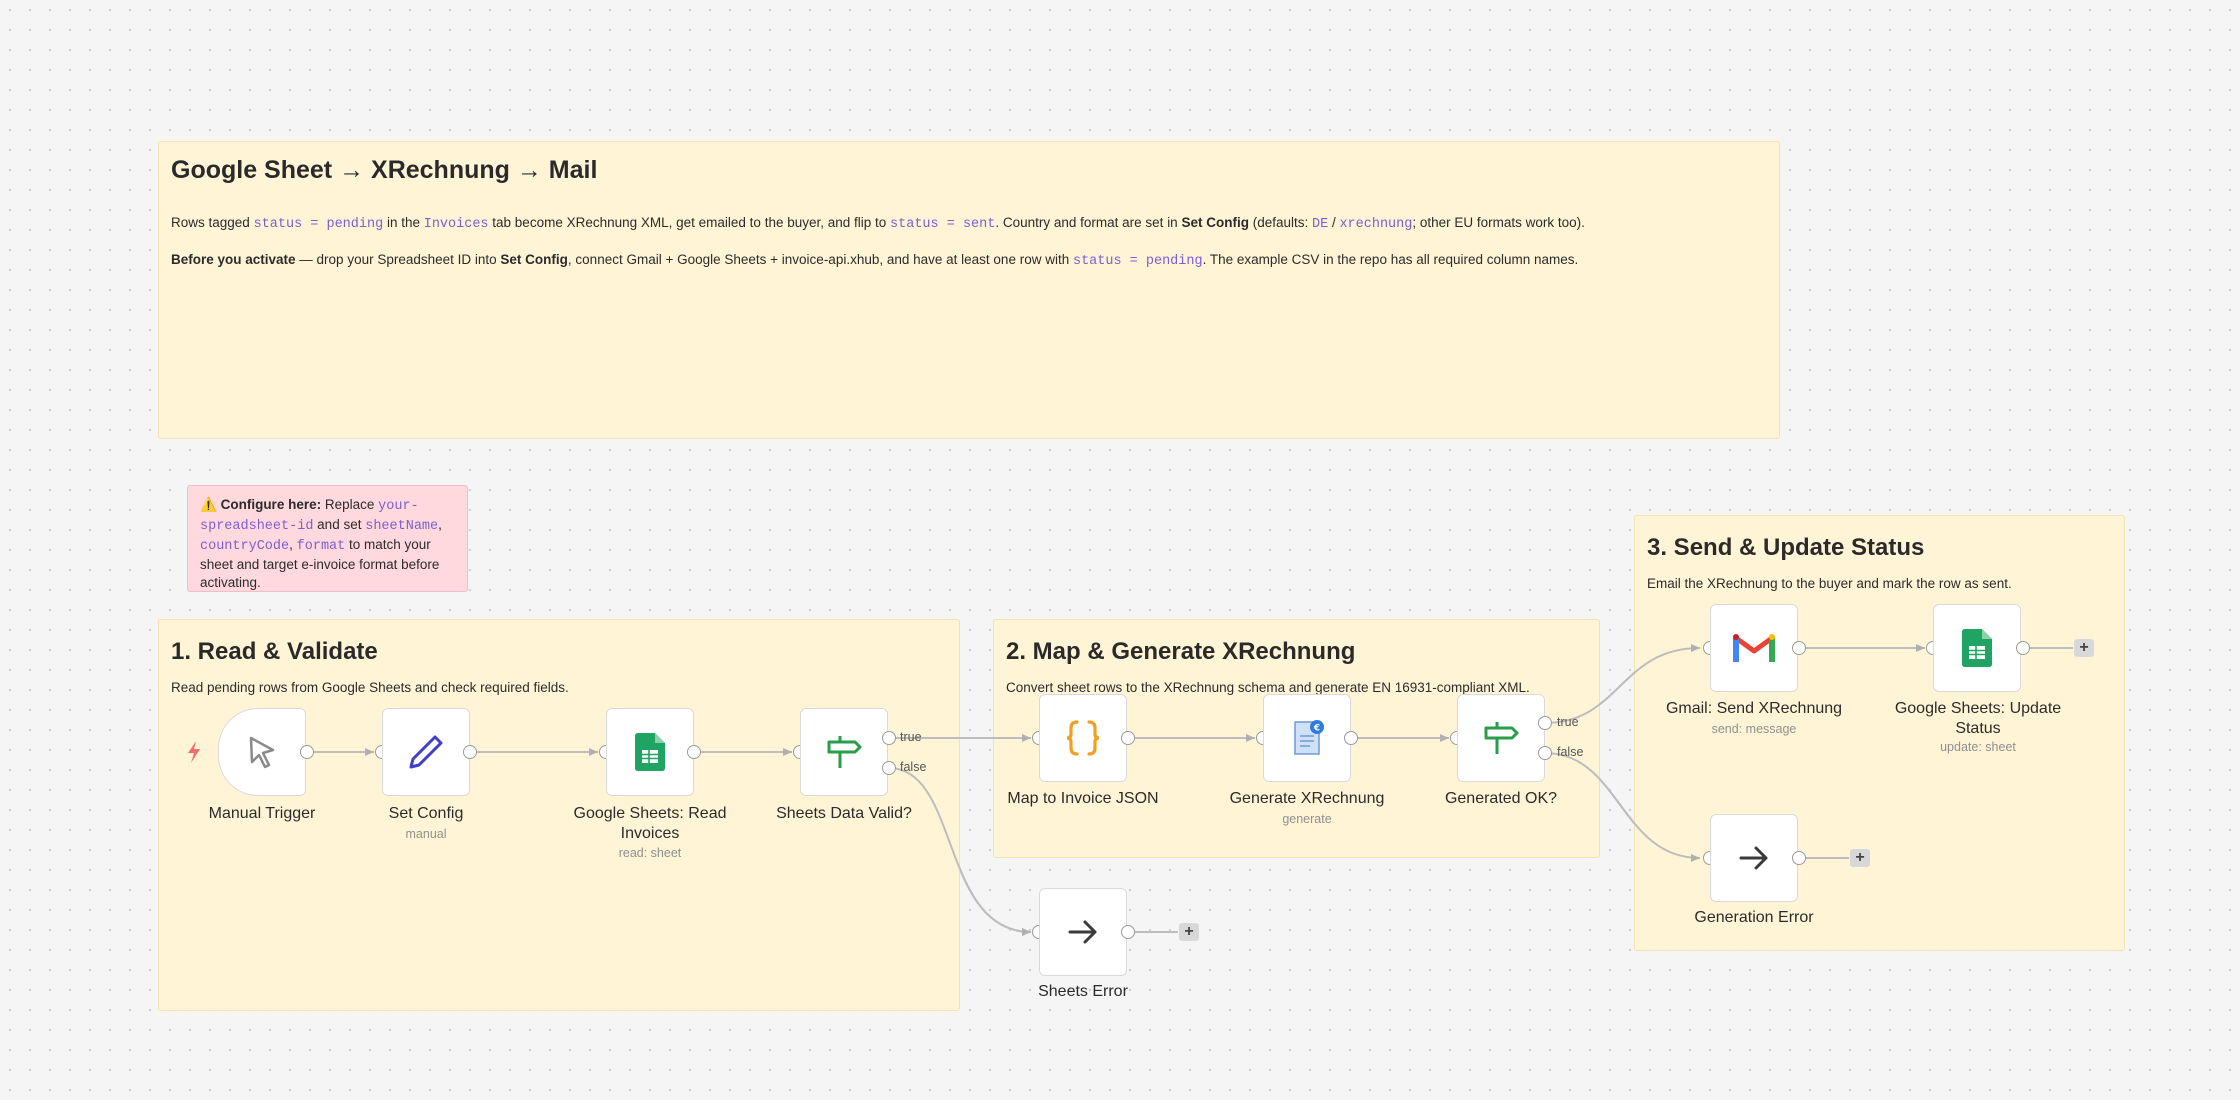 The height and width of the screenshot is (1100, 2240). I want to click on node-label: Gmail: Send XRechnung, so click(1754, 708).